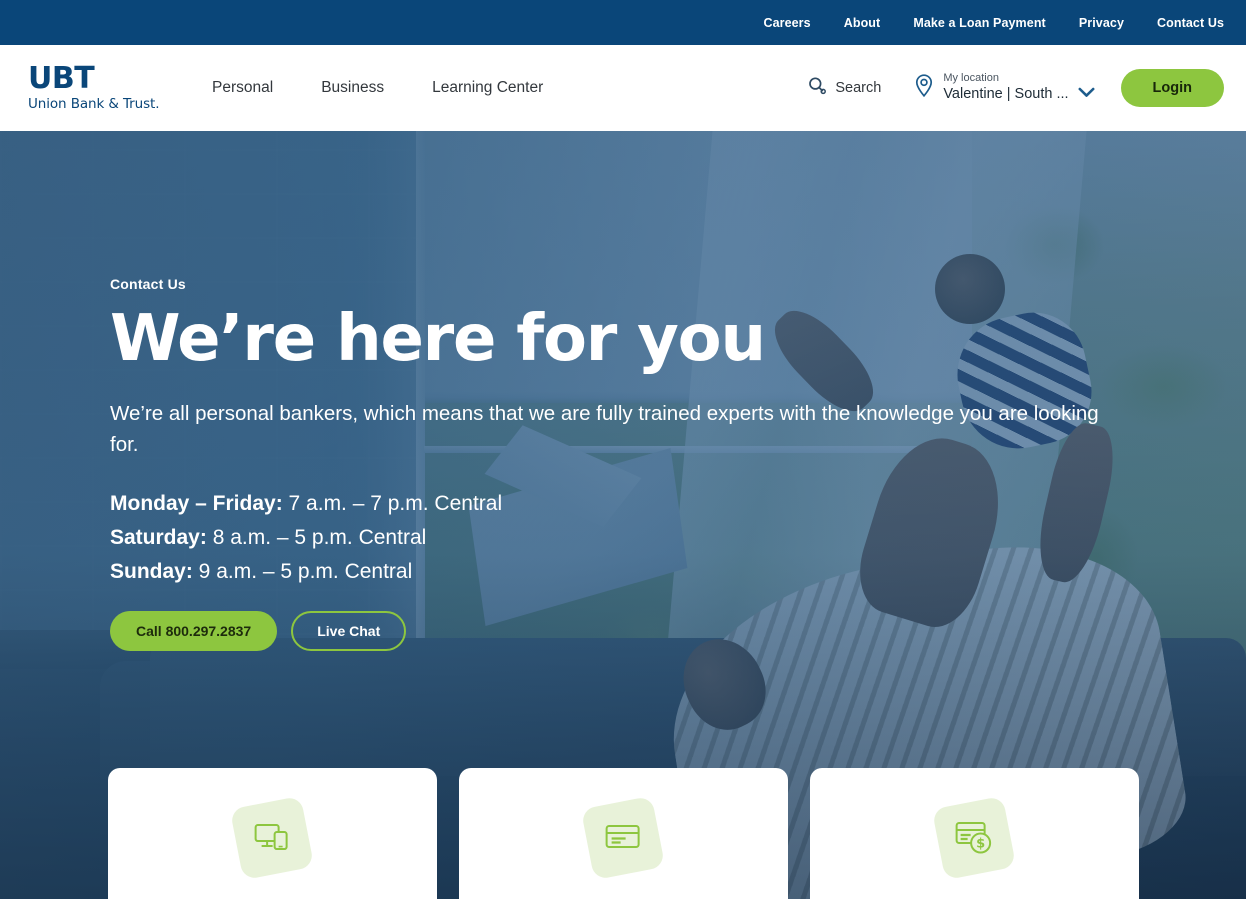 This screenshot has height=899, width=1246. I want to click on credit-card-icon-tile, so click(623, 838).